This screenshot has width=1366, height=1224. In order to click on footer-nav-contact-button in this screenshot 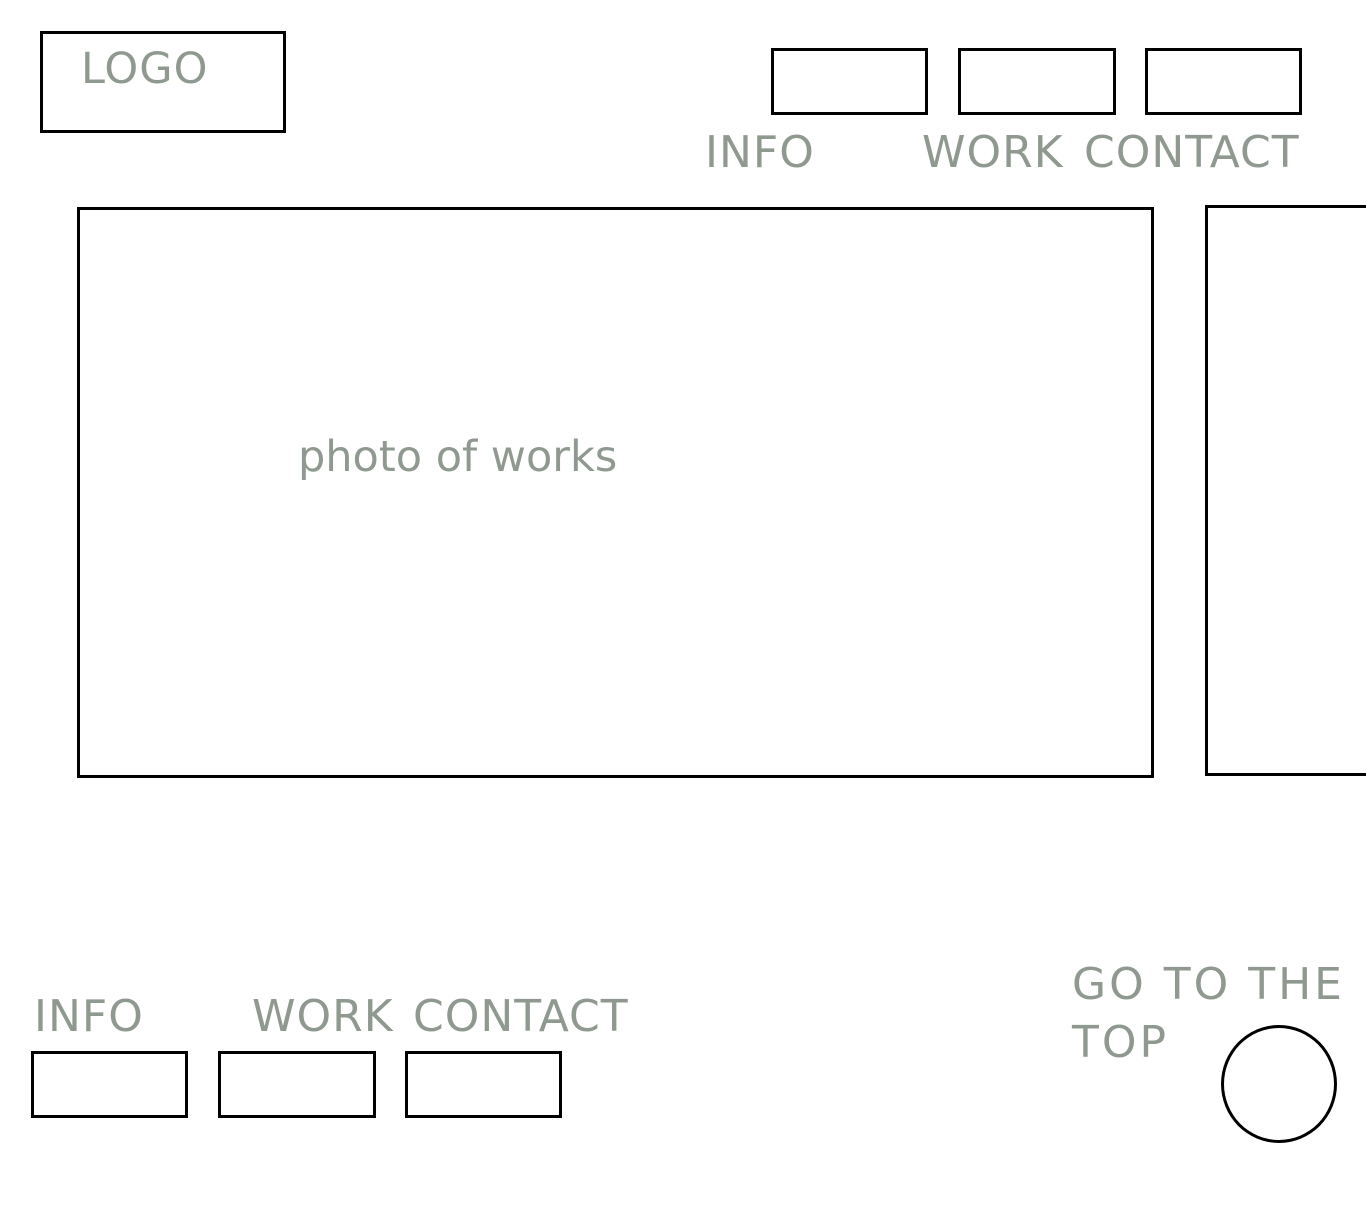, I will do `click(483, 1084)`.